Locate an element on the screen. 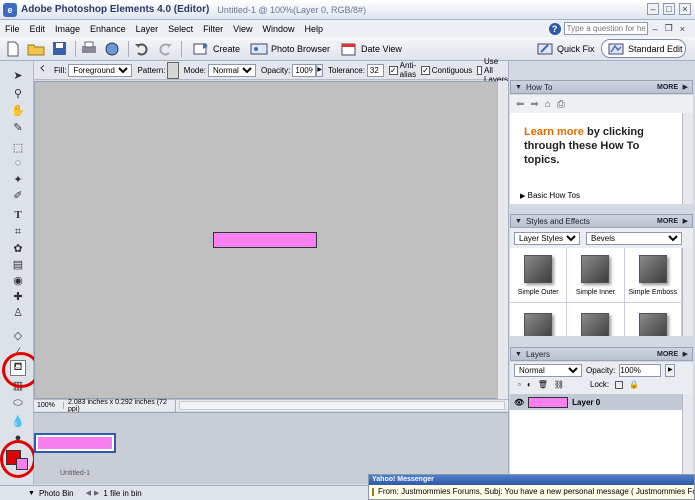 The width and height of the screenshot is (695, 500). magic-wand-tool-icon: ✦ is located at coordinates (18, 179).